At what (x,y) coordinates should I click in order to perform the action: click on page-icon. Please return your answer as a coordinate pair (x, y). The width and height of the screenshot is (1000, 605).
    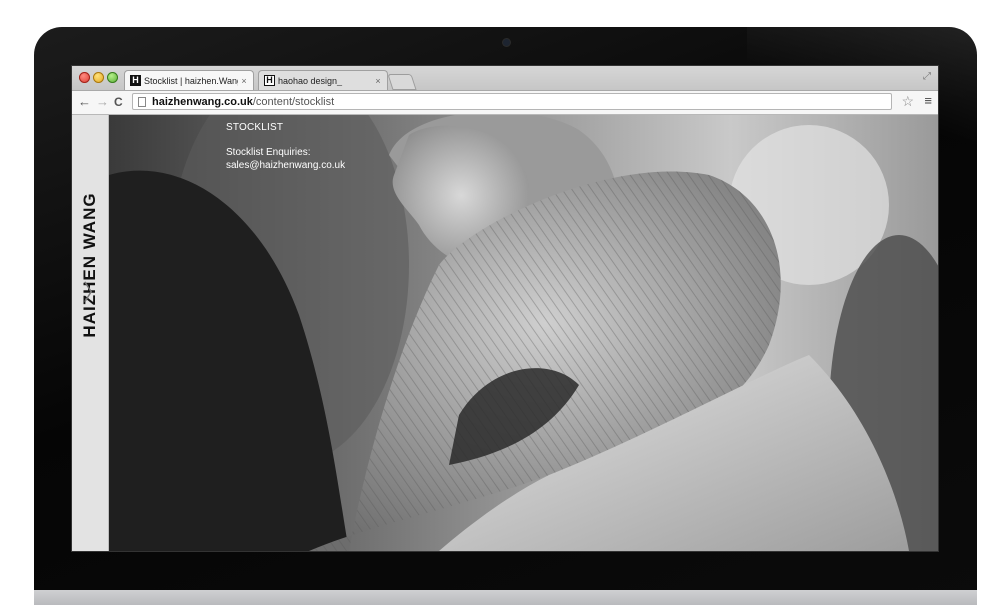
    Looking at the image, I should click on (142, 101).